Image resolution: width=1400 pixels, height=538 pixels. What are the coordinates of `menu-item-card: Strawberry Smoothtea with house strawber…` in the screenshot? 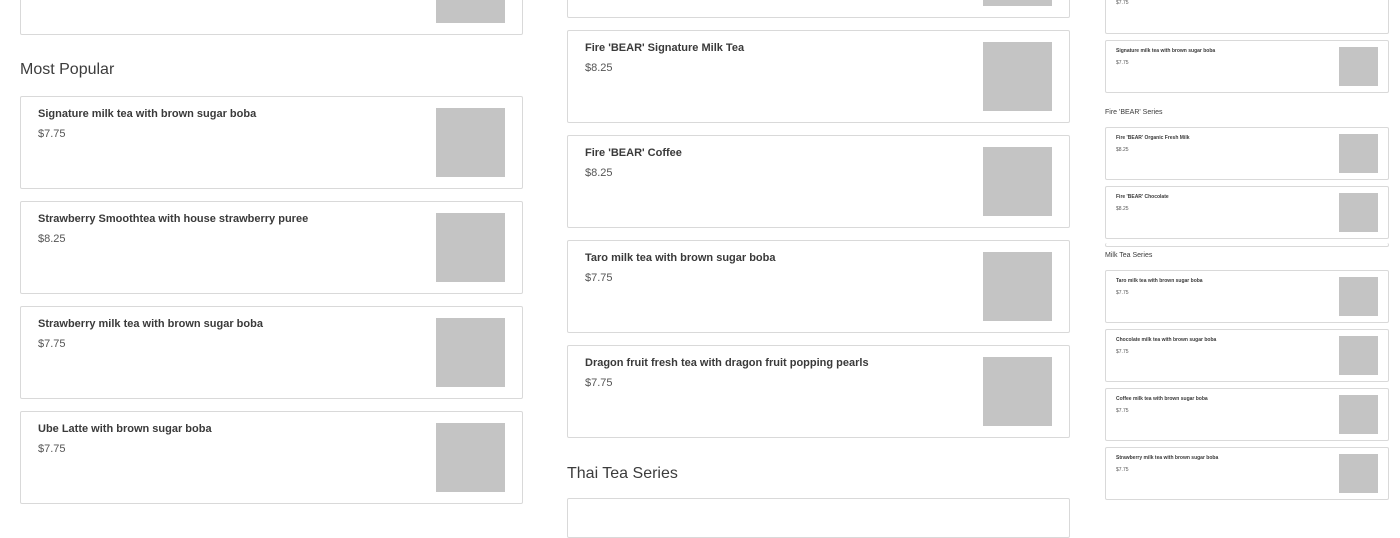 It's located at (271, 247).